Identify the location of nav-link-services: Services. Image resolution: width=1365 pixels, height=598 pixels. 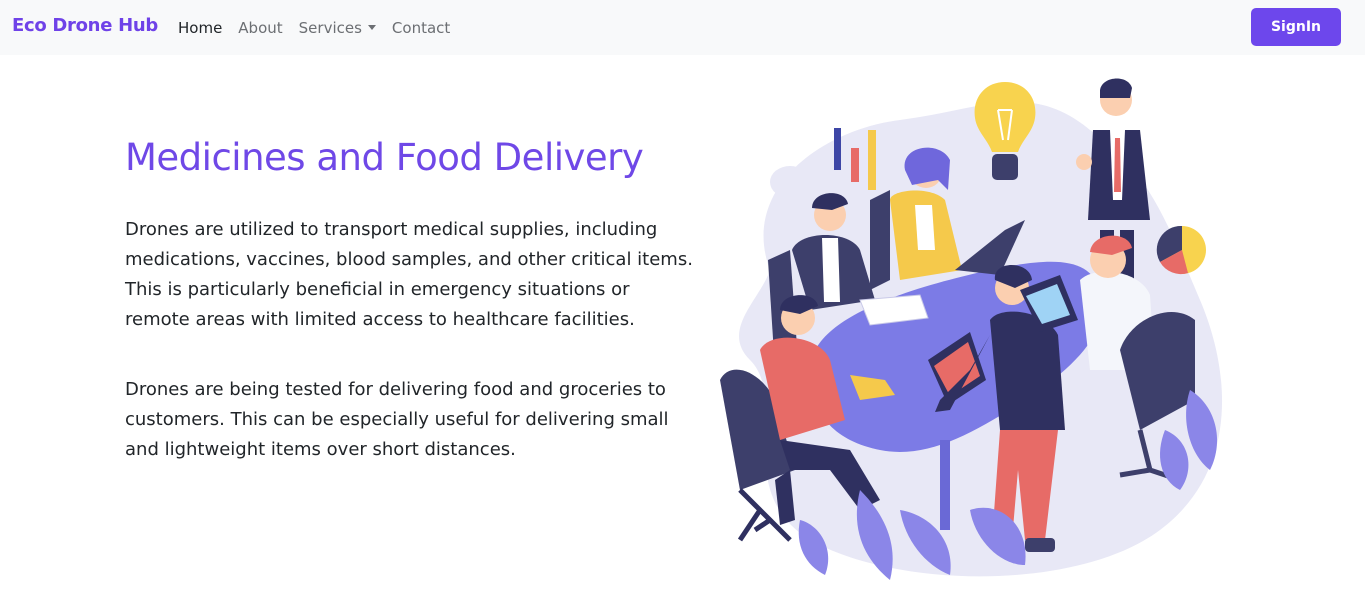
(337, 28).